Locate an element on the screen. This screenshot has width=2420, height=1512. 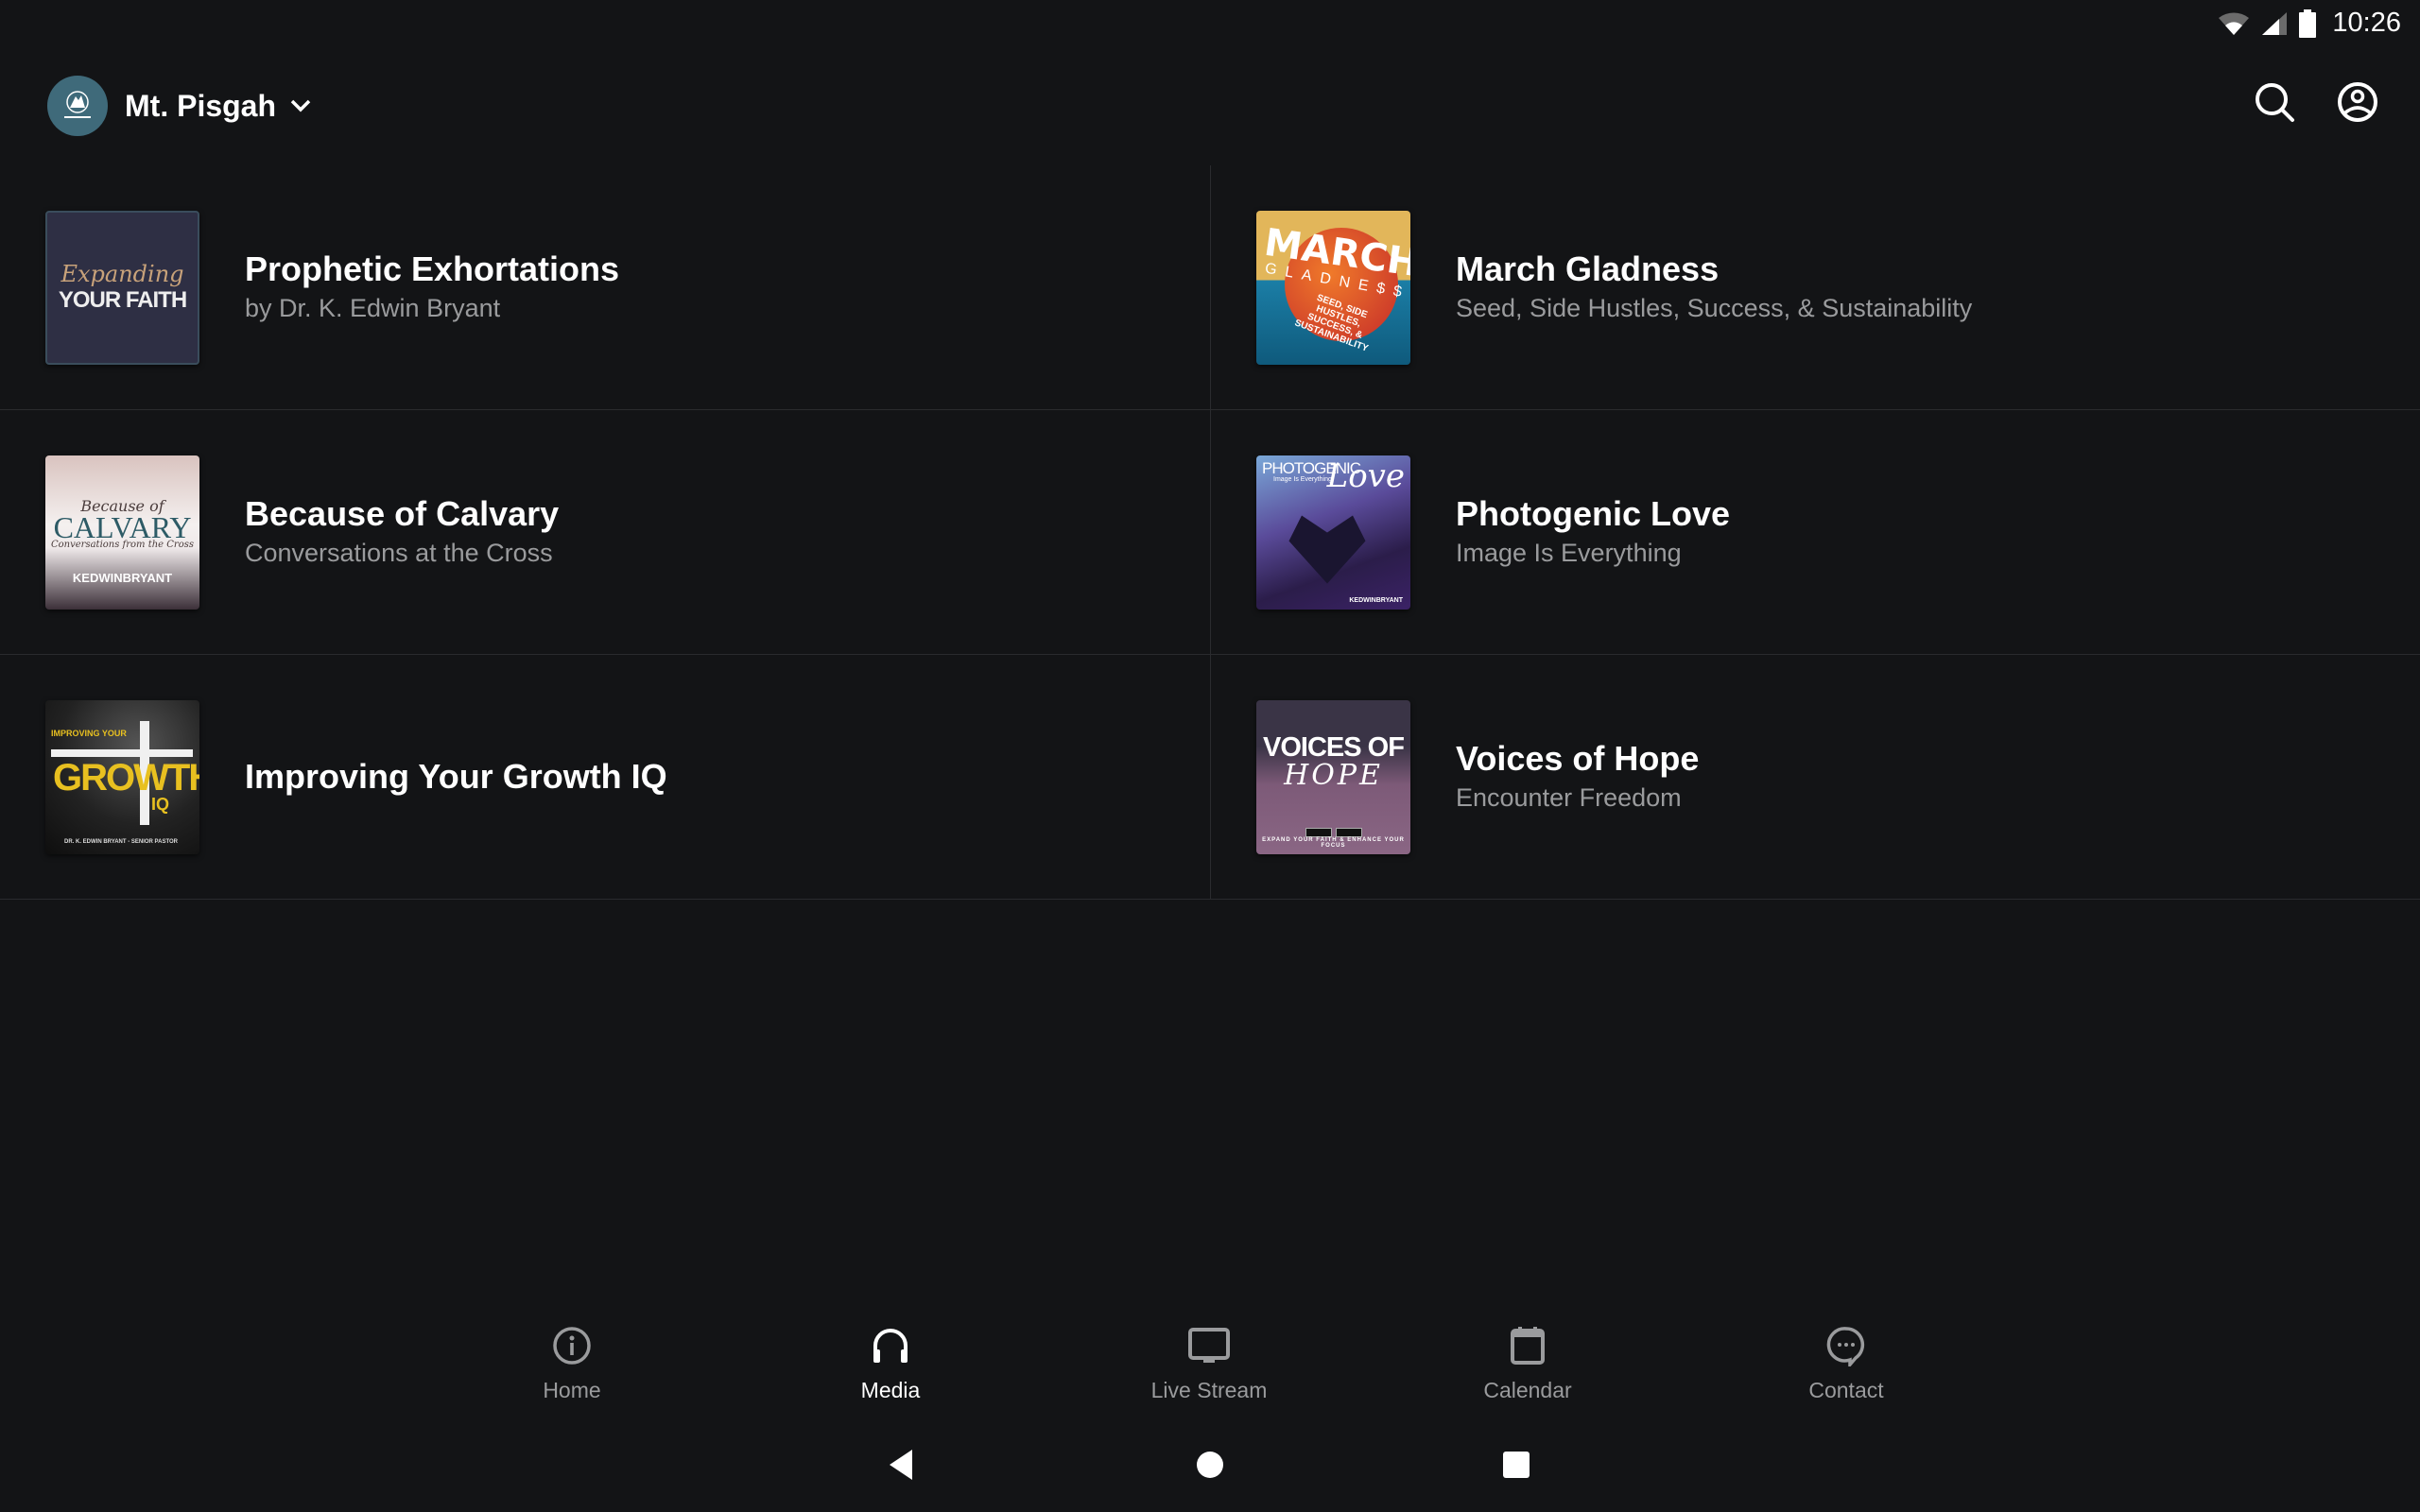
system-back-button is located at coordinates (901, 1464).